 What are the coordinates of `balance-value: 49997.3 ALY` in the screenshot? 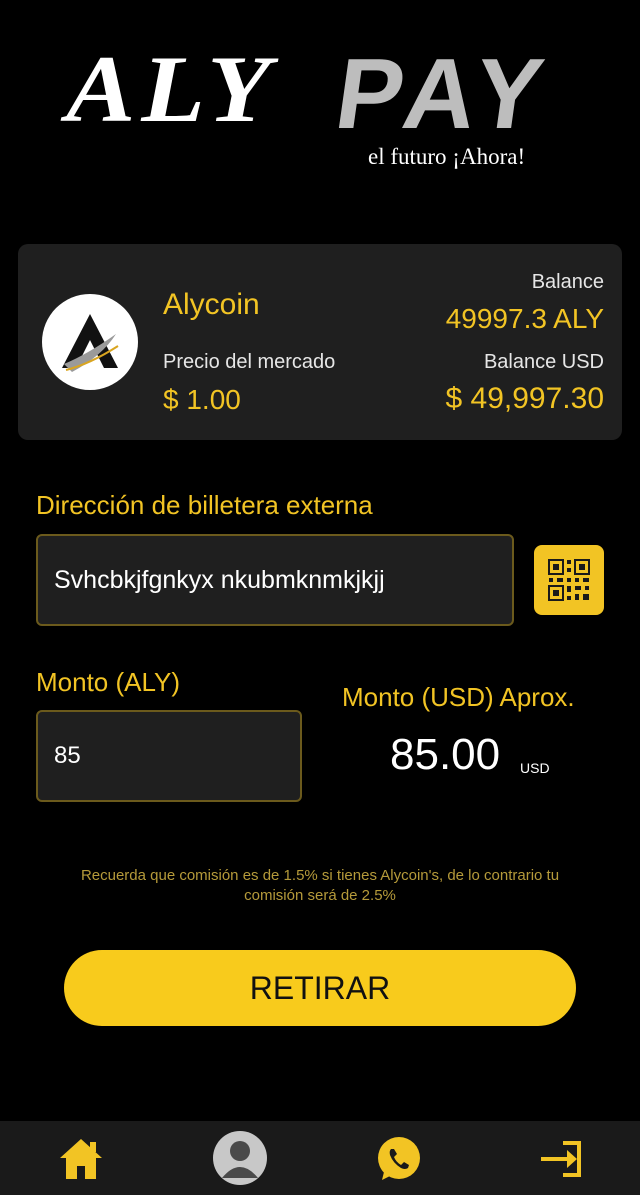 It's located at (524, 318).